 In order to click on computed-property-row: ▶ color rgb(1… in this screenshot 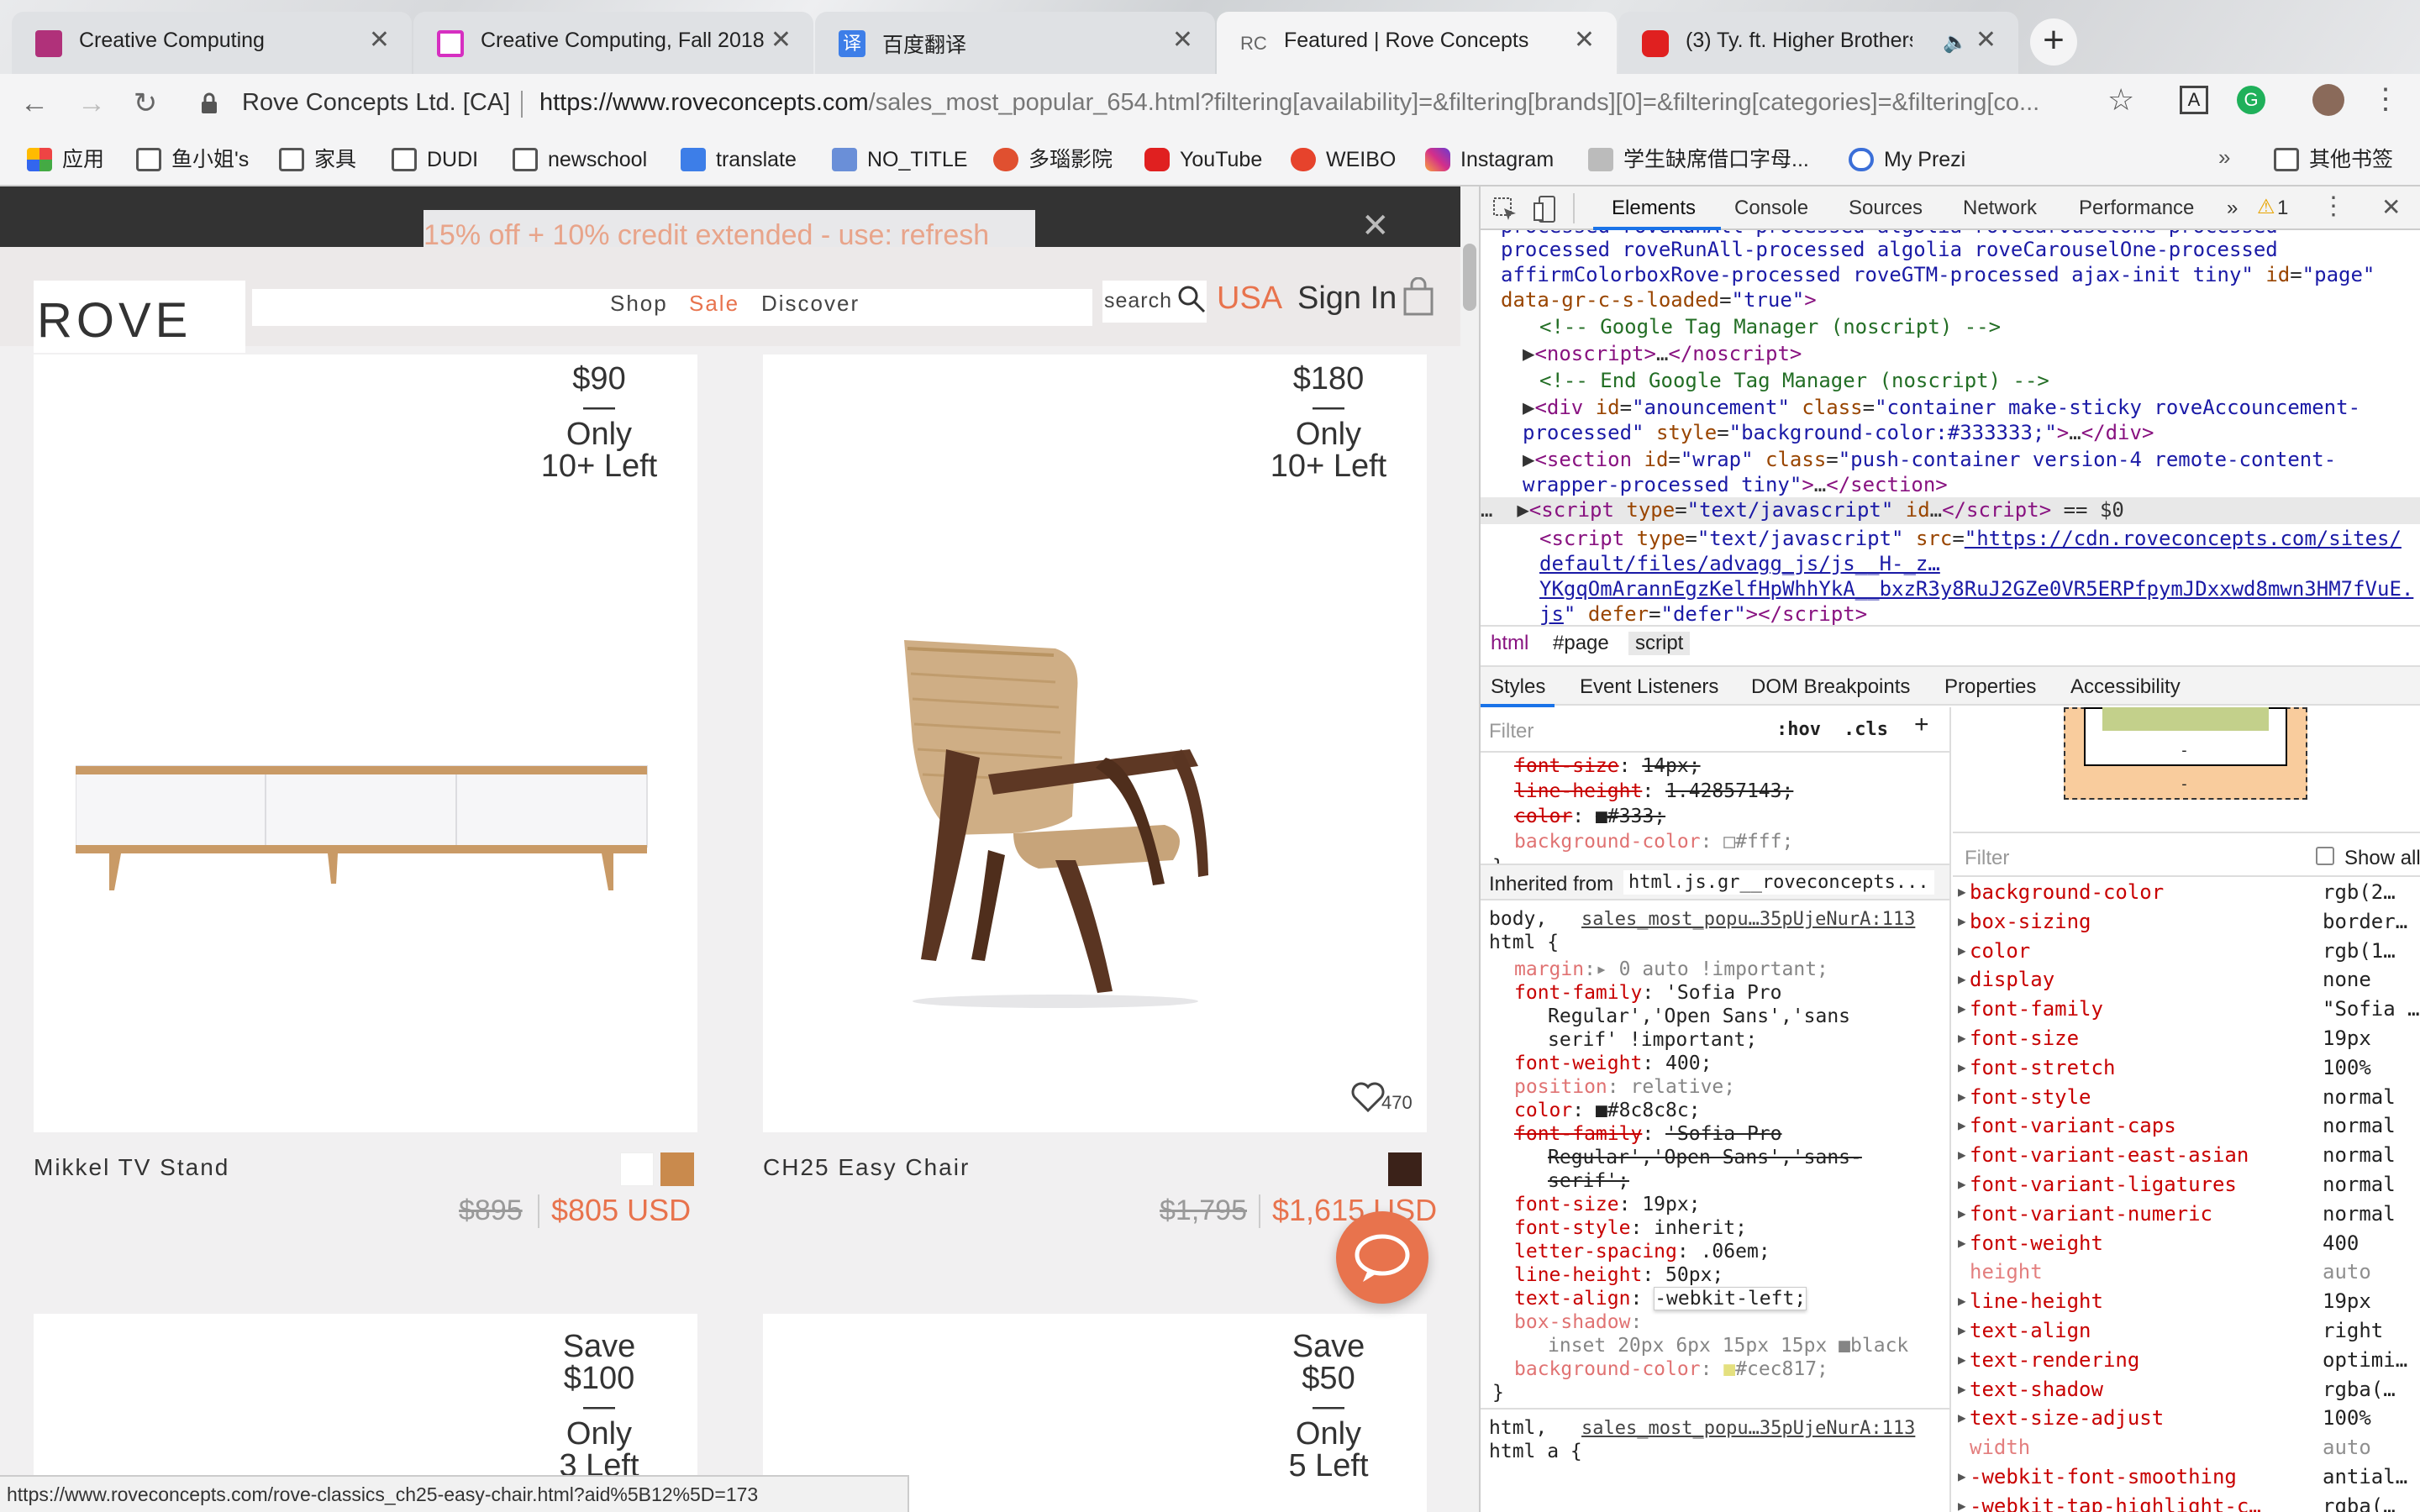, I will do `click(2186, 950)`.